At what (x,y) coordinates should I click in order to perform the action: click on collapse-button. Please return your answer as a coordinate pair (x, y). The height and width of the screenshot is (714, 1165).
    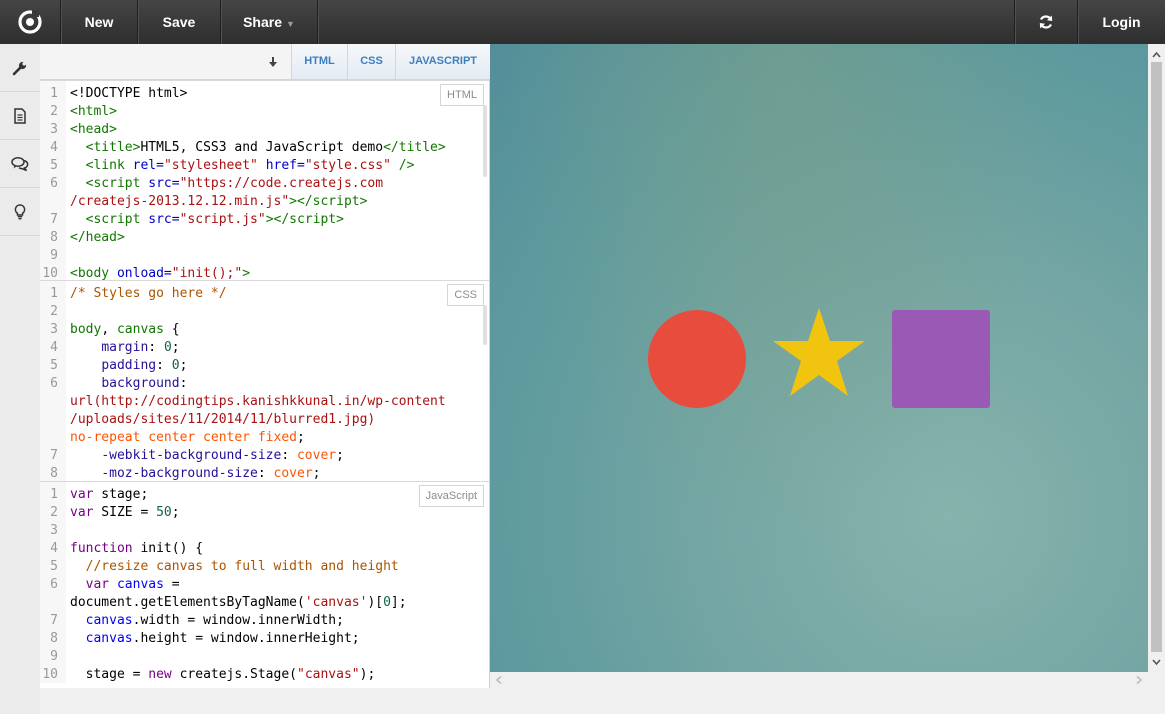
    Looking at the image, I should click on (273, 61).